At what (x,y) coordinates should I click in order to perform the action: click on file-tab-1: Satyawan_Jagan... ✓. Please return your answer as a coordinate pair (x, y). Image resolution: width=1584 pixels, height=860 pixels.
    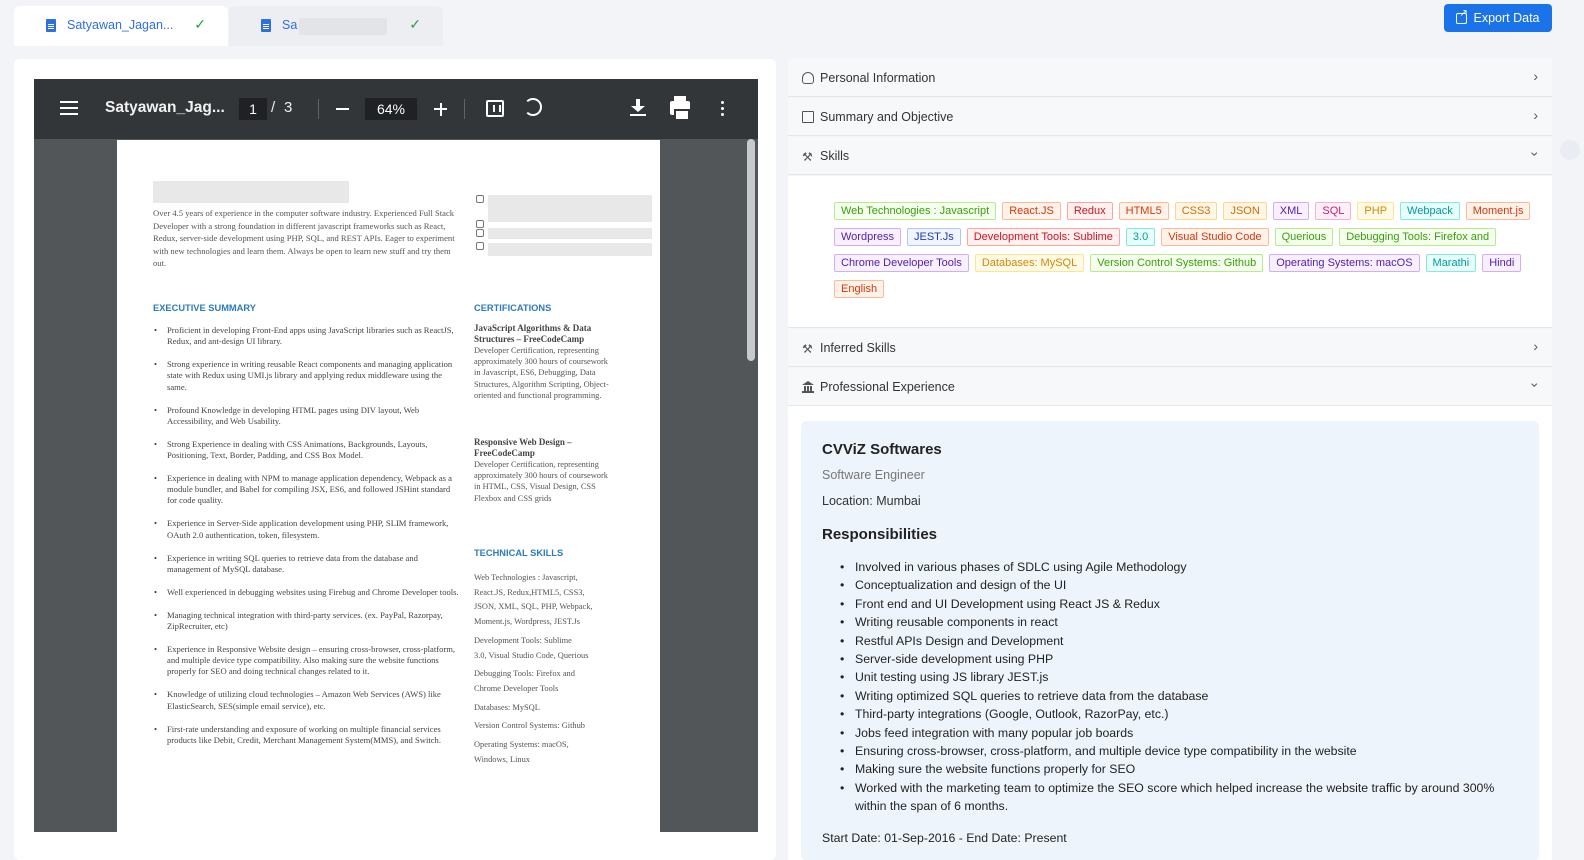
    Looking at the image, I should click on (121, 26).